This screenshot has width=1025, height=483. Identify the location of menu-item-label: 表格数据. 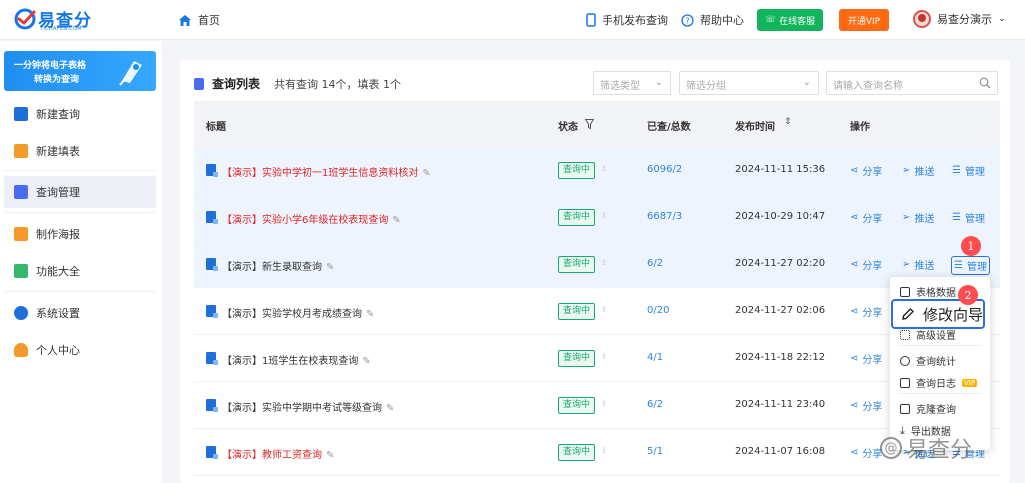
(936, 293).